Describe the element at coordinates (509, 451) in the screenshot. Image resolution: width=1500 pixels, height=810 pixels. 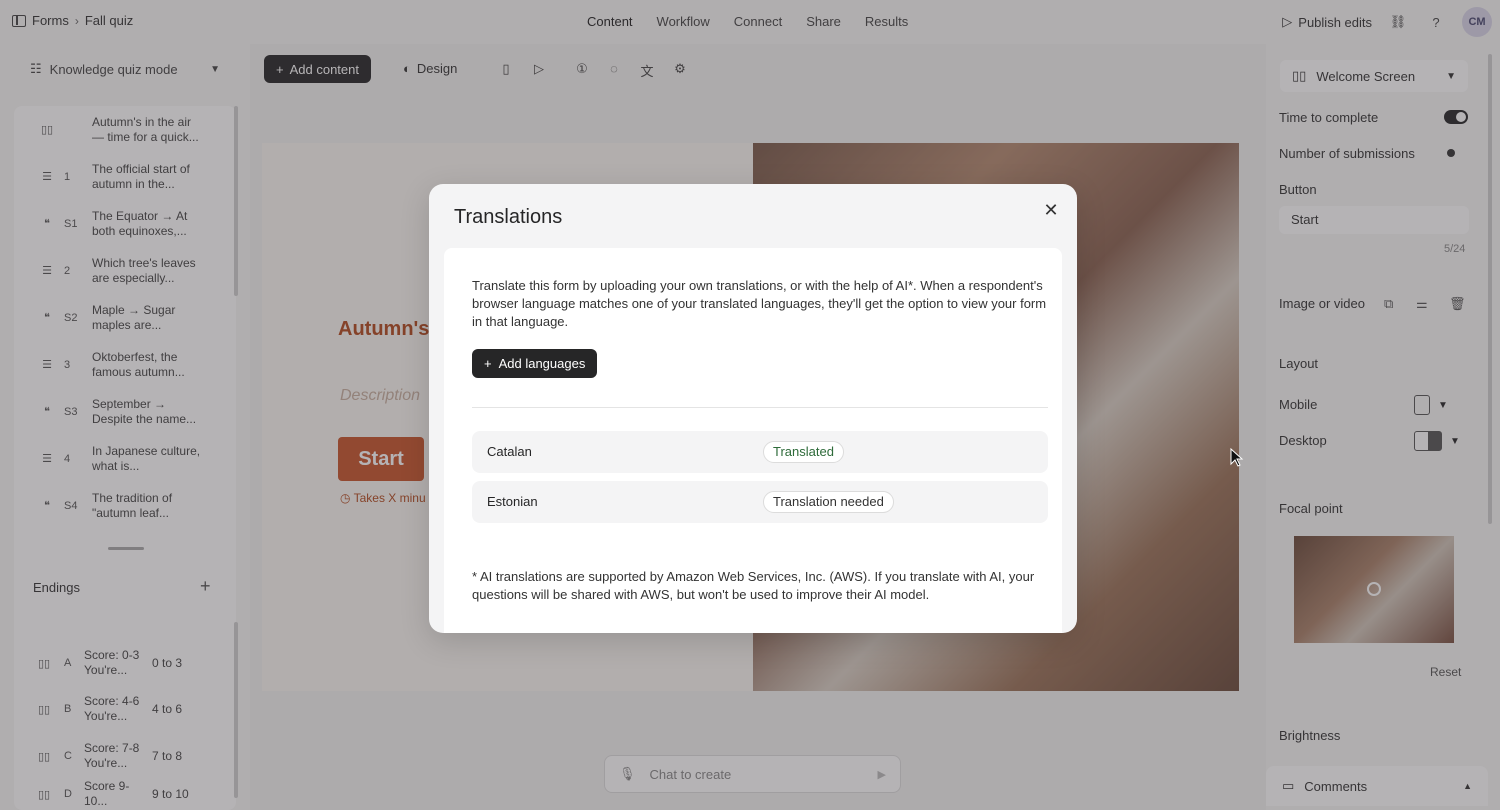
I see `language-name: Catalan` at that location.